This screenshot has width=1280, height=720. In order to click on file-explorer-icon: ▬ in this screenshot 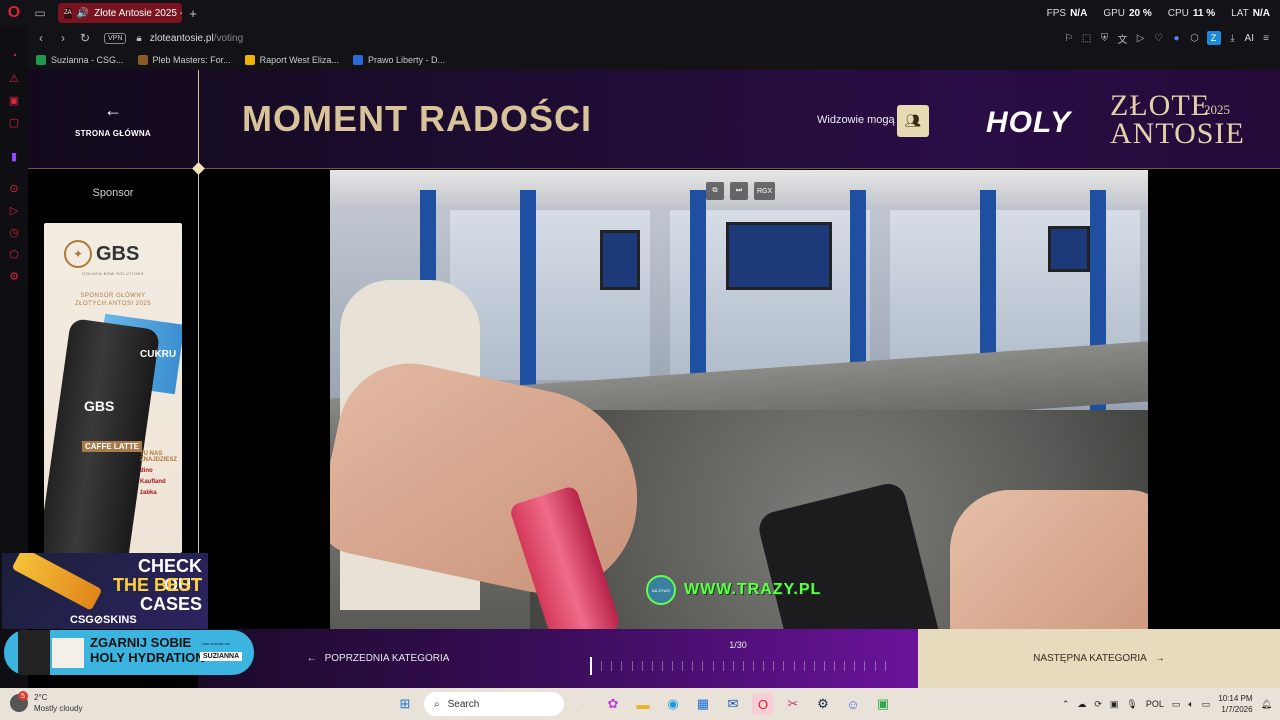, I will do `click(643, 704)`.